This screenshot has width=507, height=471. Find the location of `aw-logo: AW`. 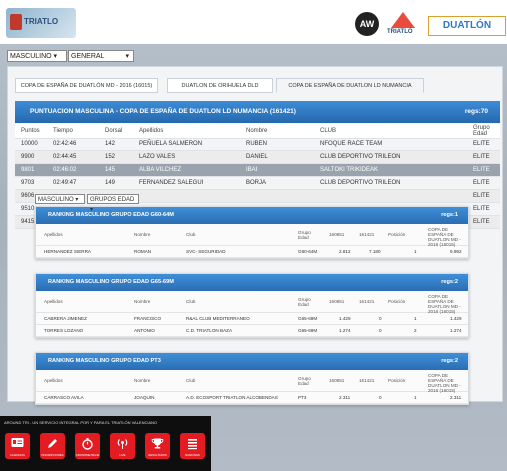

aw-logo: AW is located at coordinates (367, 24).